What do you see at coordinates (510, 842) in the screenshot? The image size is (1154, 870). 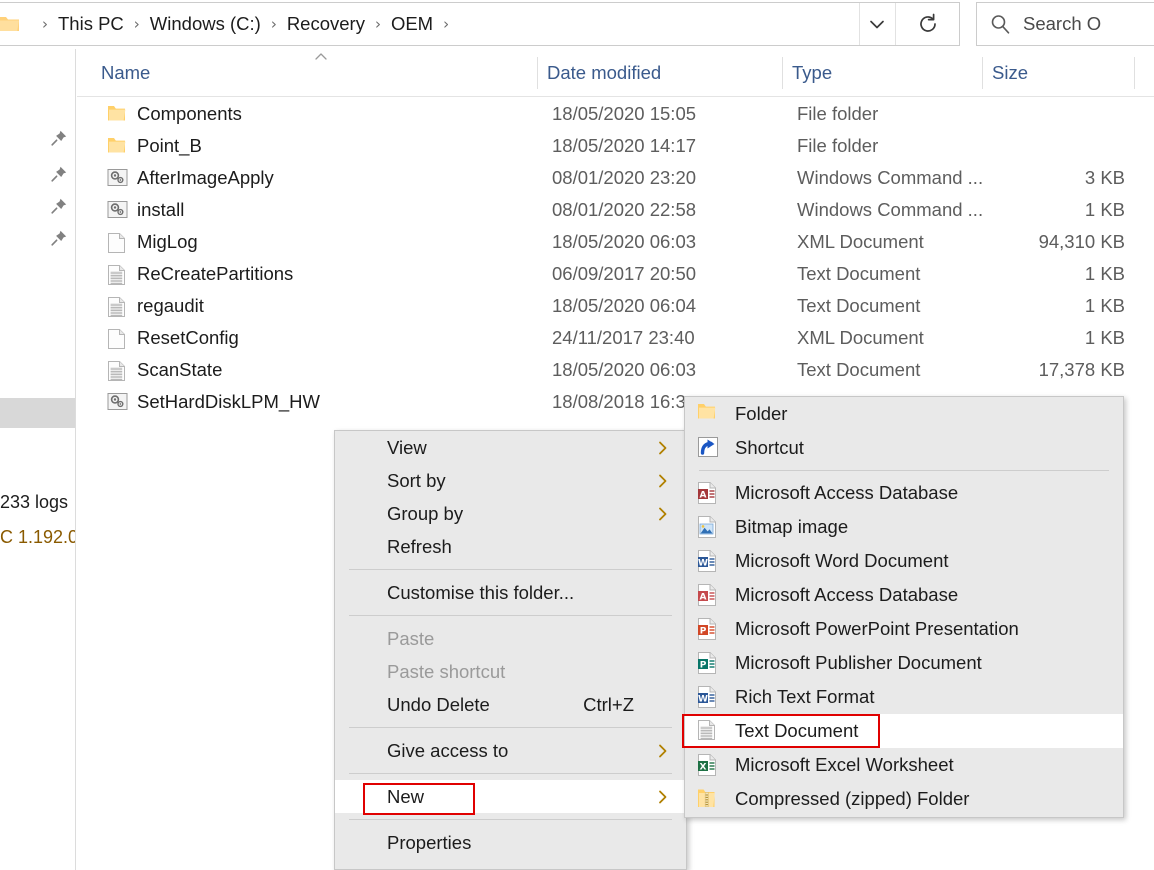 I see `menu-item-properties: Properties` at bounding box center [510, 842].